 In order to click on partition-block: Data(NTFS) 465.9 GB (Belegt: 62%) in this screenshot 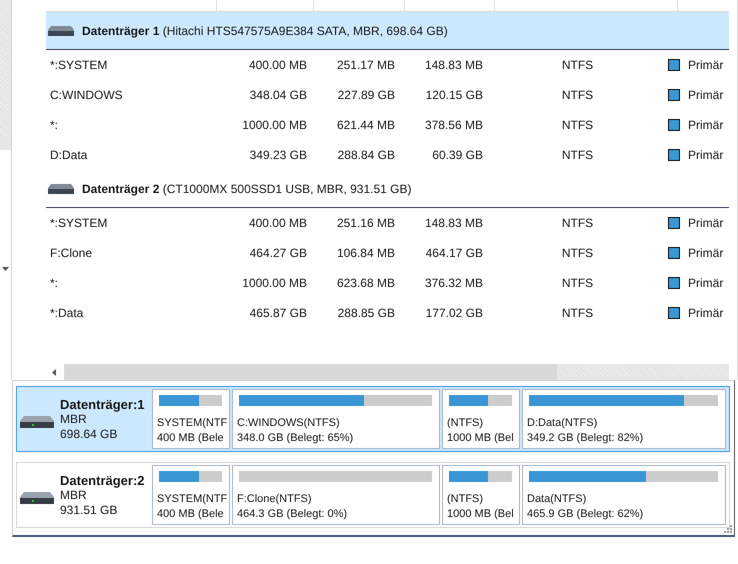, I will do `click(624, 495)`.